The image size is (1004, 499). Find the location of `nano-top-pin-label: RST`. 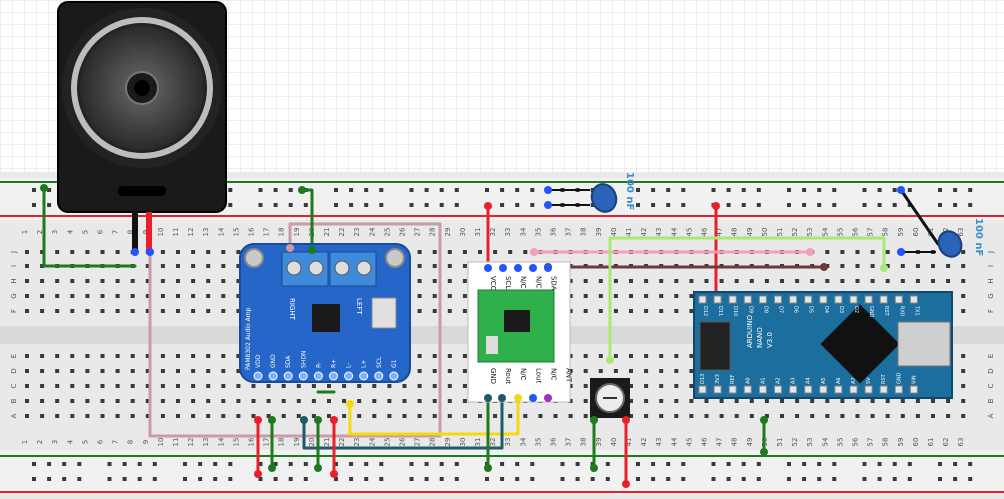

nano-top-pin-label: RST is located at coordinates (886, 311).